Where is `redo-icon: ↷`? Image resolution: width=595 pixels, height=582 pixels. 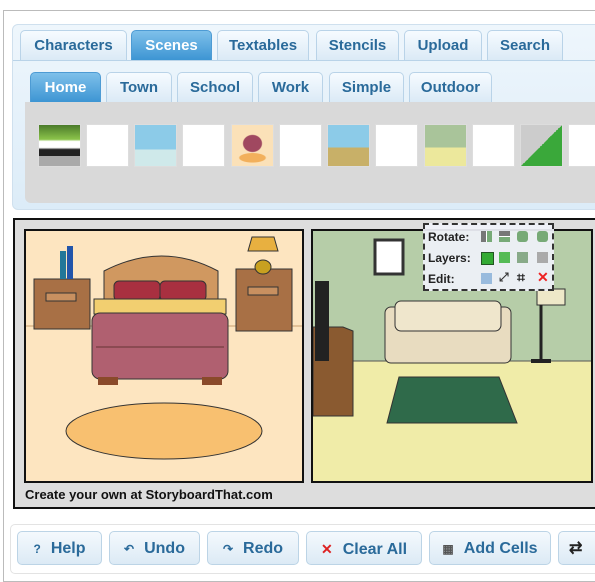 redo-icon: ↷ is located at coordinates (228, 549).